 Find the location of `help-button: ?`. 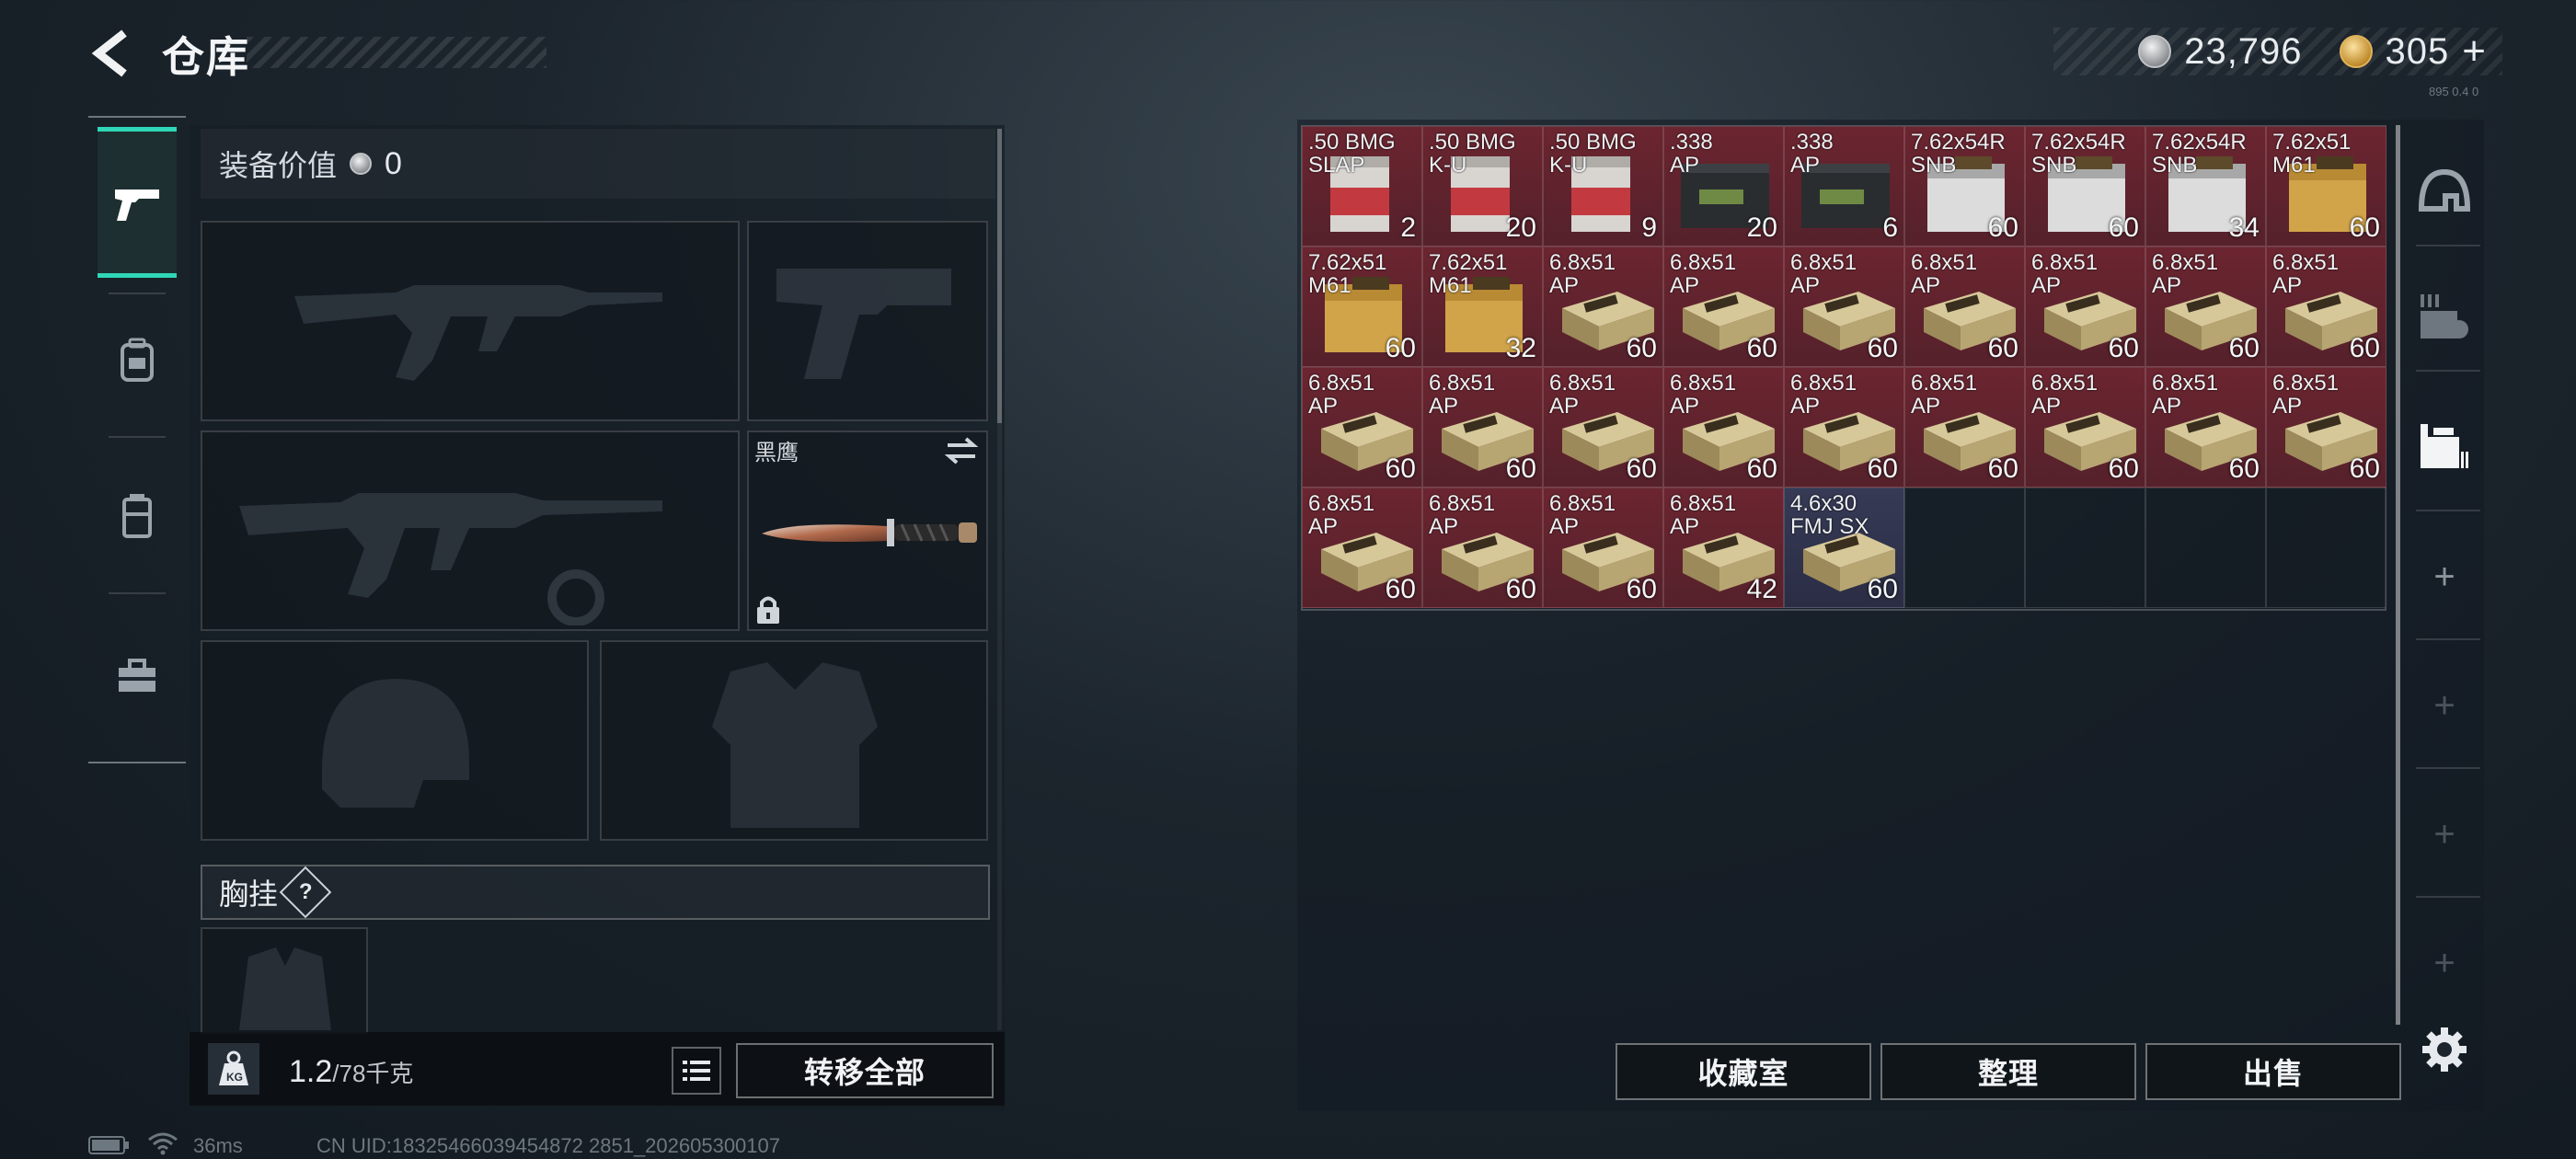

help-button: ? is located at coordinates (305, 892).